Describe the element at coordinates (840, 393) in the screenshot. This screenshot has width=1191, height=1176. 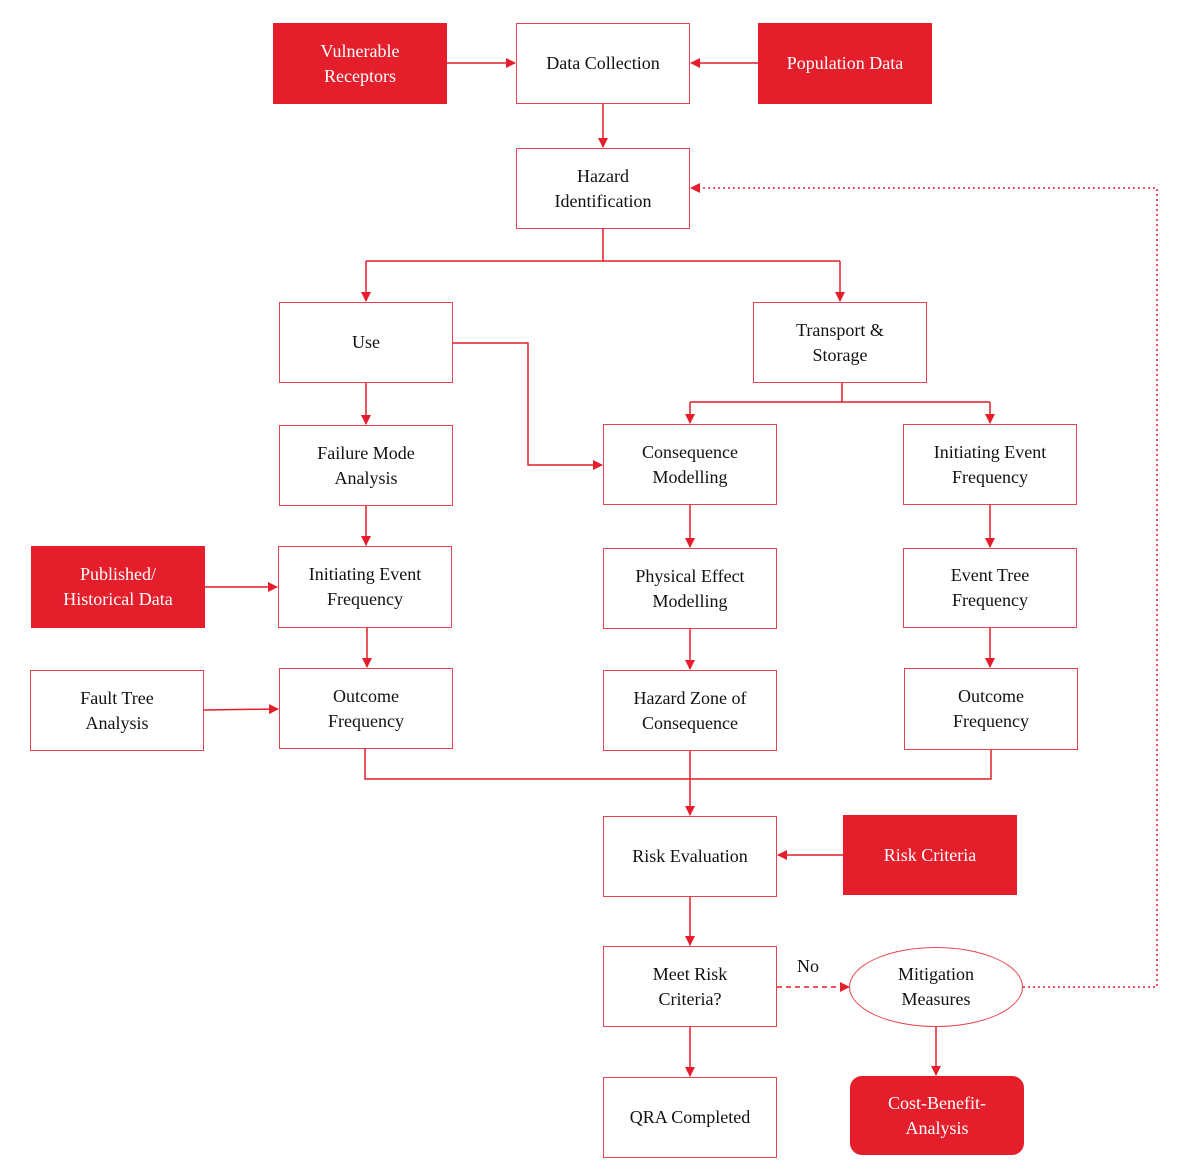
I see `edge-transport-split` at that location.